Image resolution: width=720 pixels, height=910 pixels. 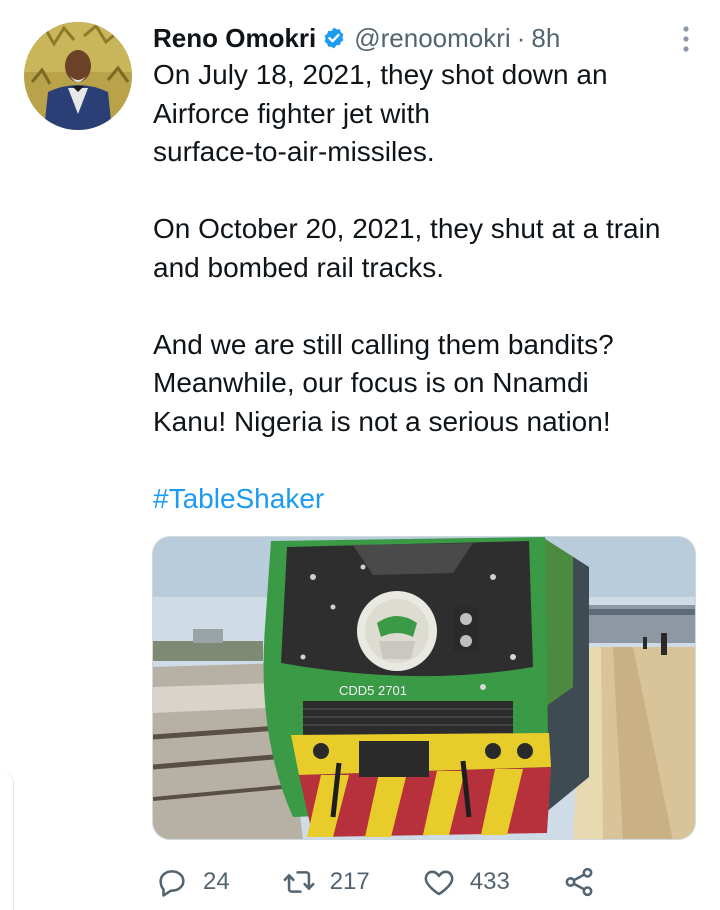 What do you see at coordinates (291, 113) in the screenshot?
I see `tweet-line: Airforce fighter jet with` at bounding box center [291, 113].